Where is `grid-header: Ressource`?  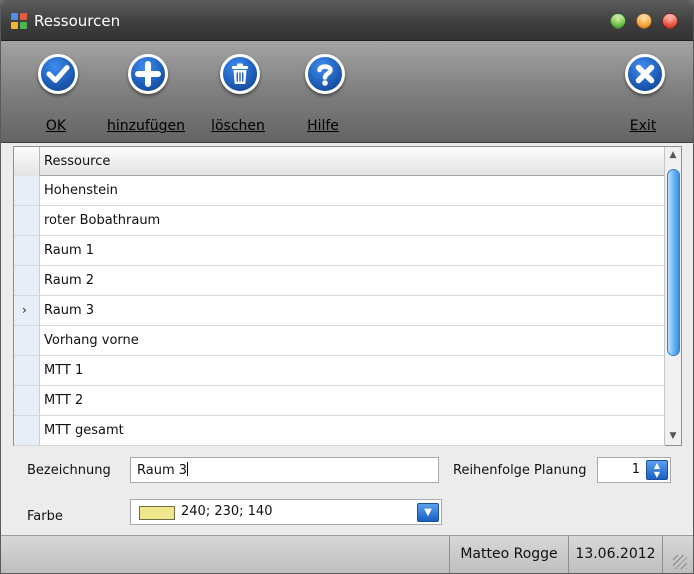 grid-header: Ressource is located at coordinates (339, 161).